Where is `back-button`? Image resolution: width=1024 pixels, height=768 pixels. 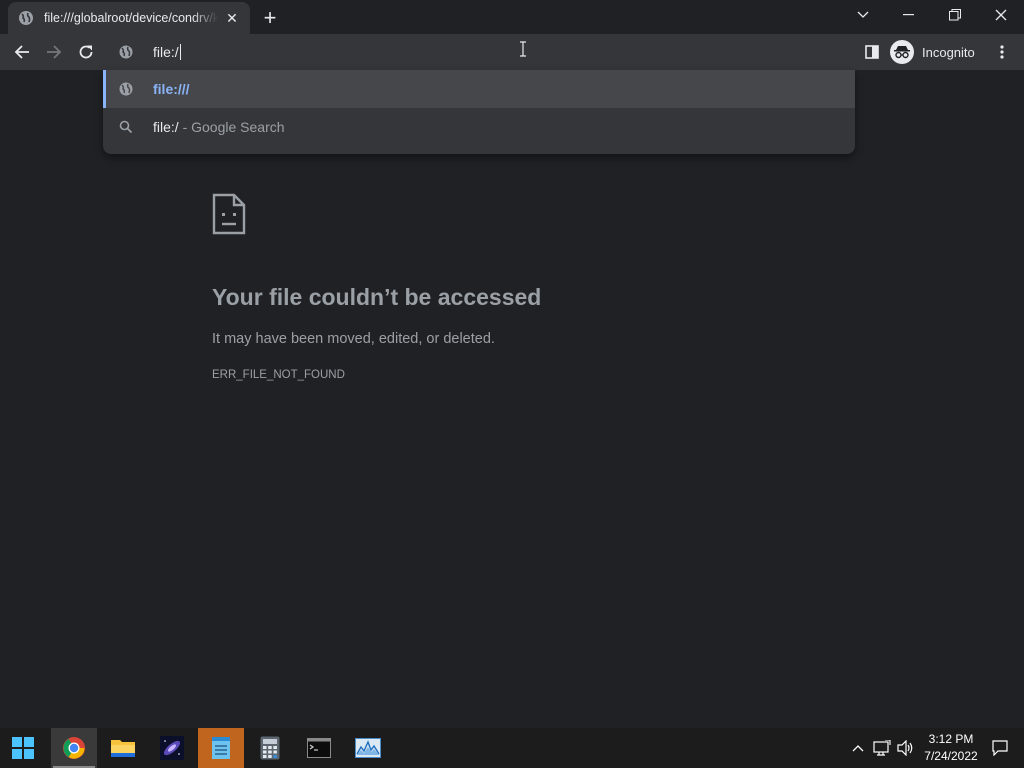 back-button is located at coordinates (22, 52).